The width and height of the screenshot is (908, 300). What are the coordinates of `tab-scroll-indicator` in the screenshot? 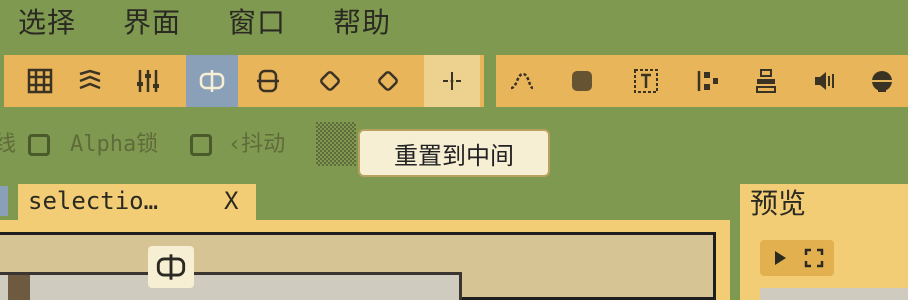 It's located at (4, 201).